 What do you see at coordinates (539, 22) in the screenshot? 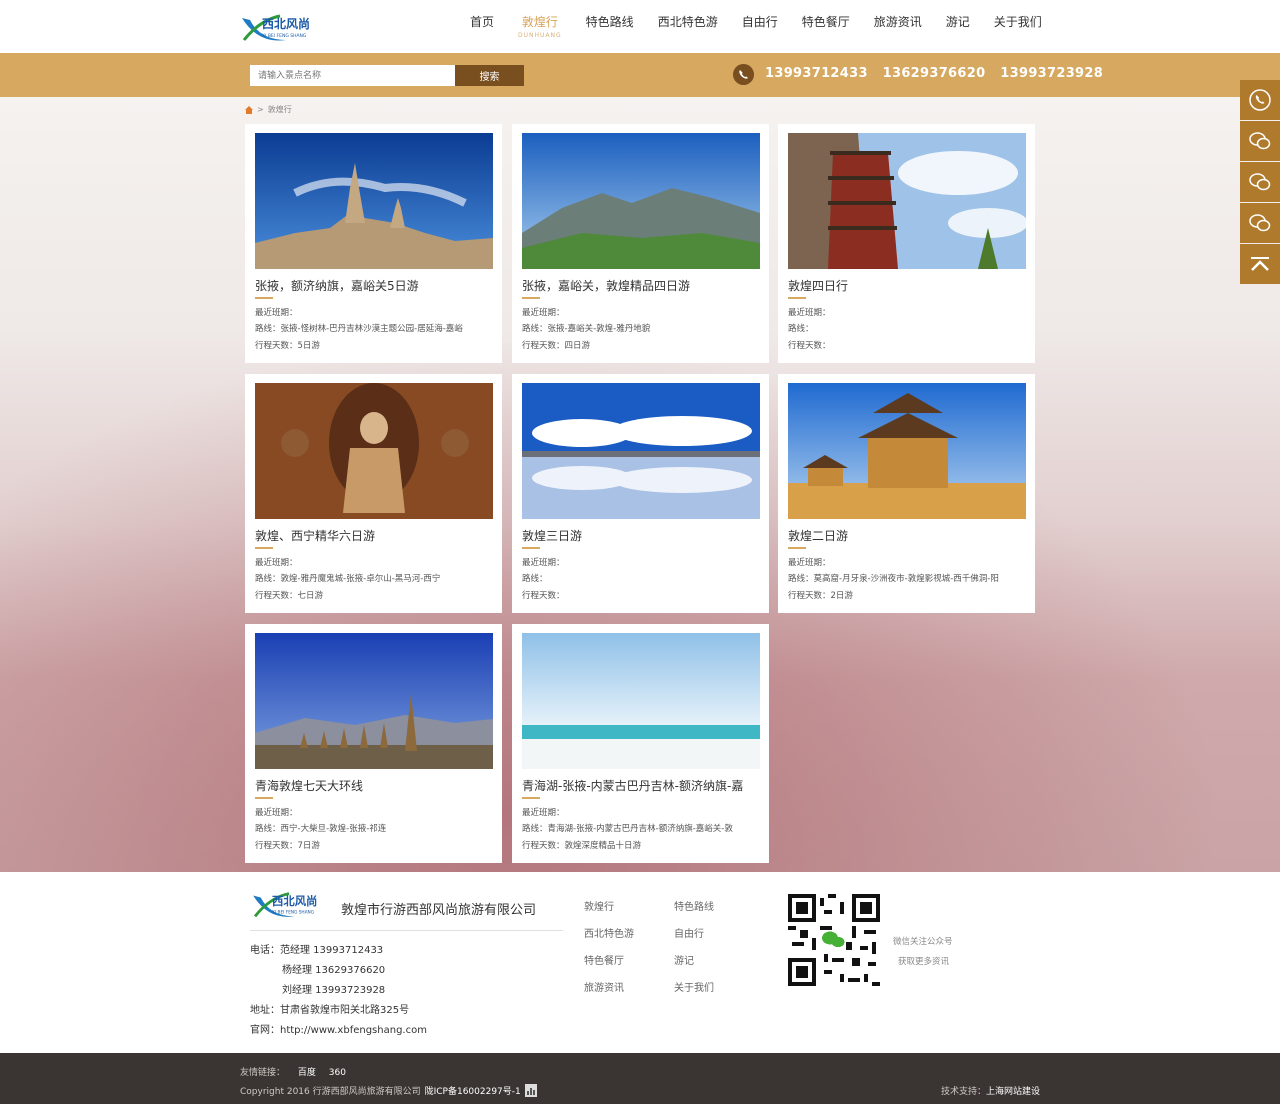
I see `nav-label: 敦煌行` at bounding box center [539, 22].